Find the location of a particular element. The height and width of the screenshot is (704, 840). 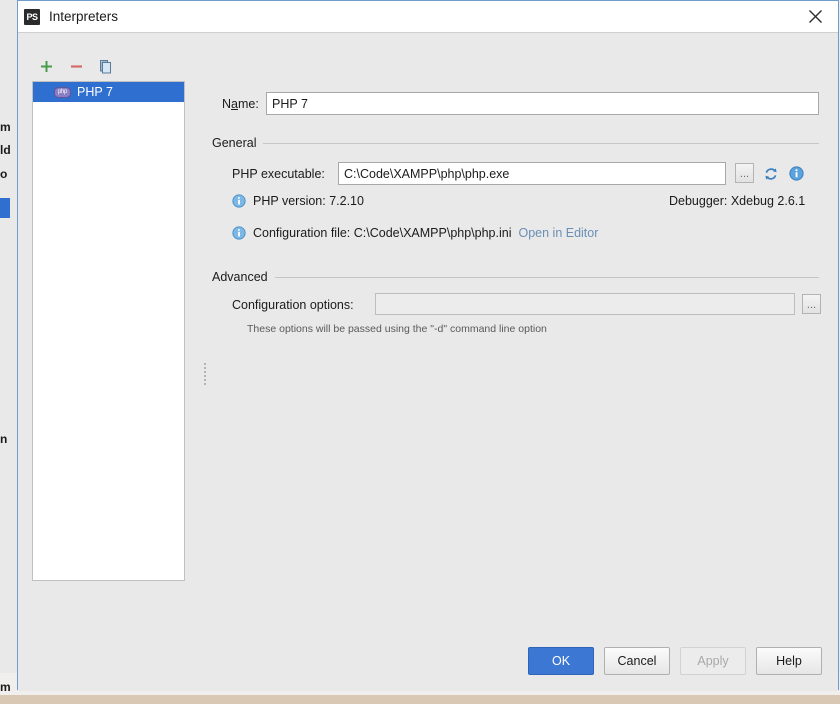

backdrop-left-text-3: o is located at coordinates (4, 174).